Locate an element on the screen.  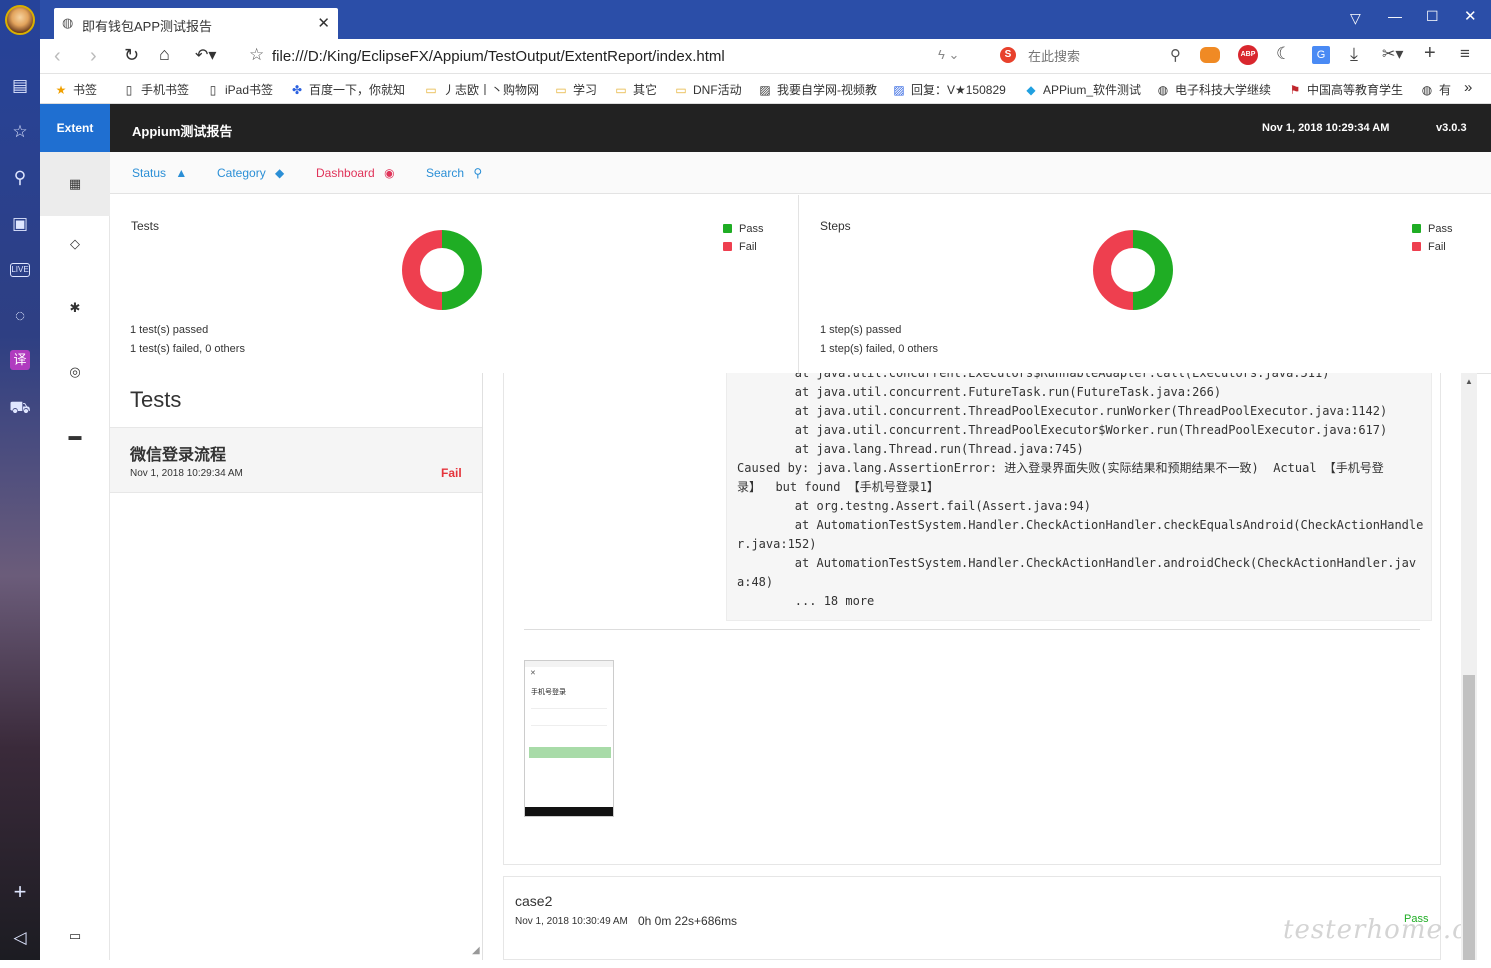
browser-tab: ◍ 即有钱包APP测试报告 ✕ is located at coordinates (196, 23).